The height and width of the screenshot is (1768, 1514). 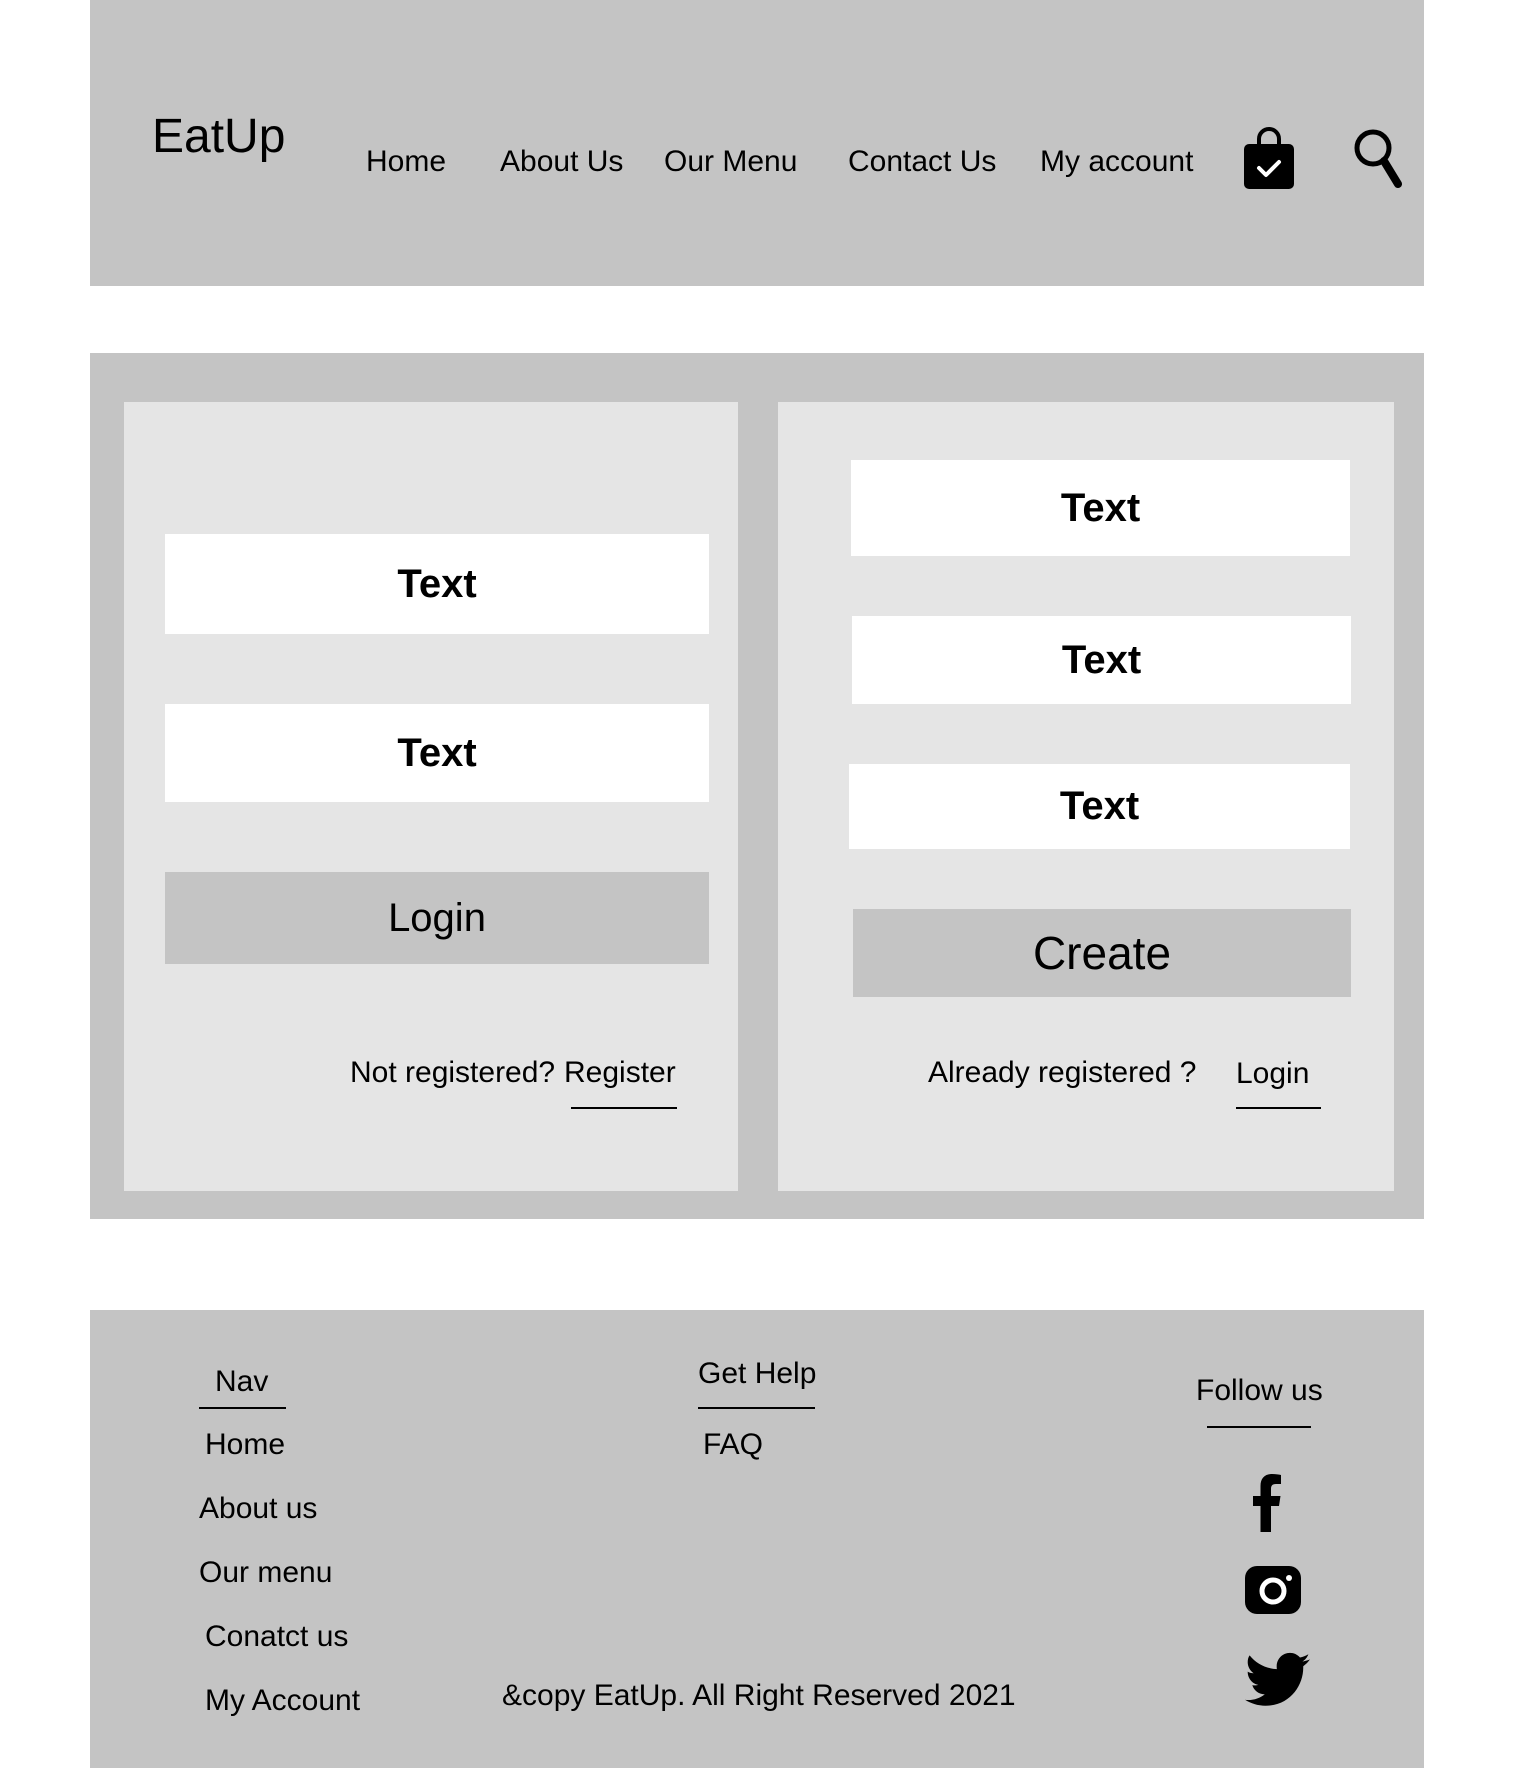 I want to click on nav-our-menu: Our Menu, so click(x=730, y=162).